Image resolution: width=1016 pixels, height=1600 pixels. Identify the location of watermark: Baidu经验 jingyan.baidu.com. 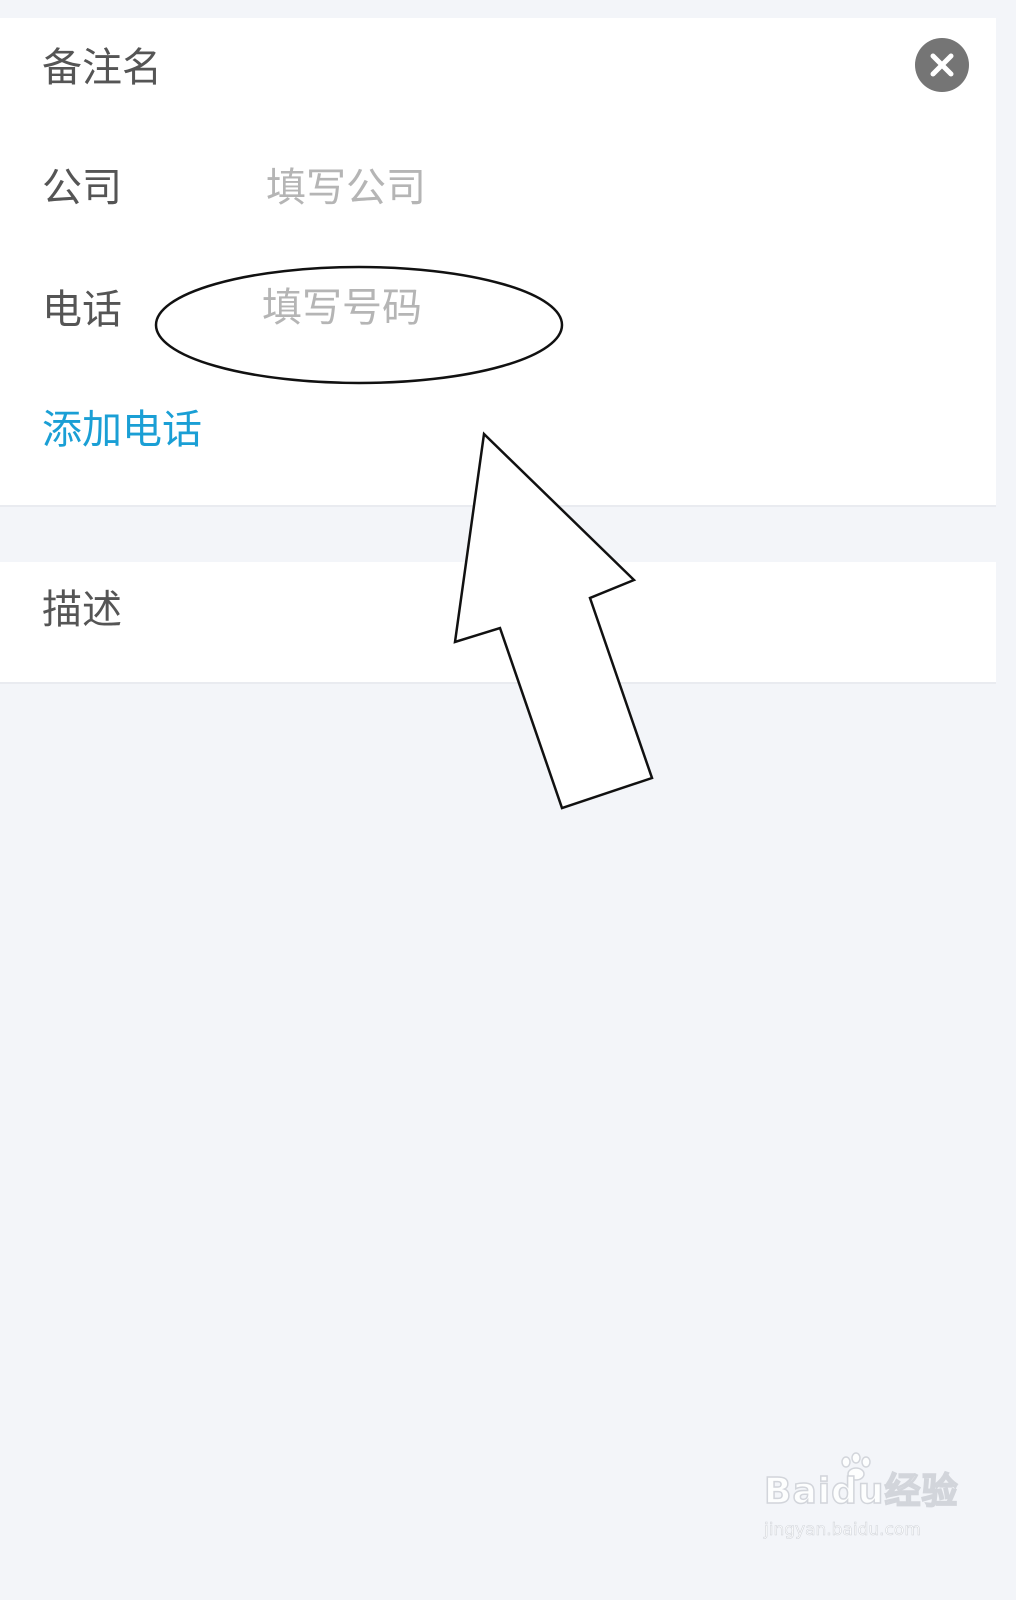
(859, 1501).